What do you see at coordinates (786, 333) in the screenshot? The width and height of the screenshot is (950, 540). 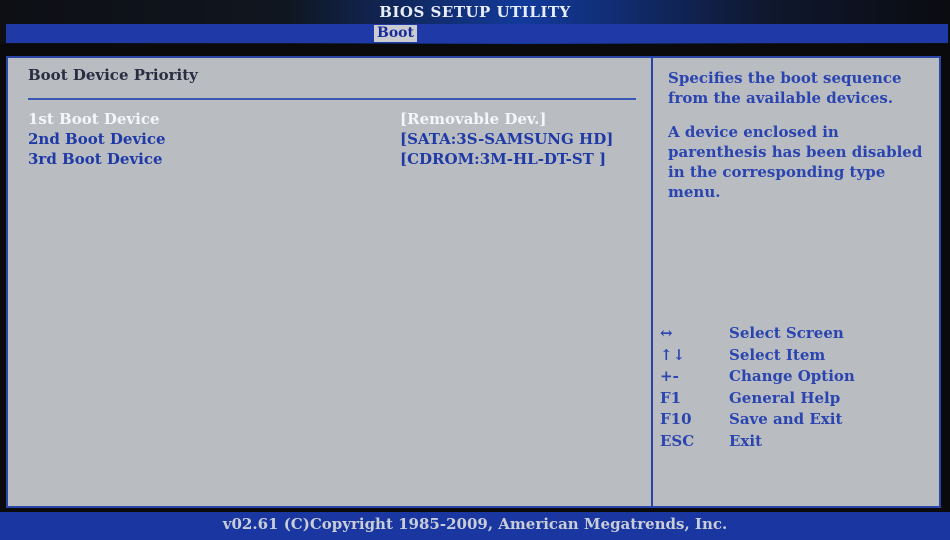 I see `key-action: Select Screen` at bounding box center [786, 333].